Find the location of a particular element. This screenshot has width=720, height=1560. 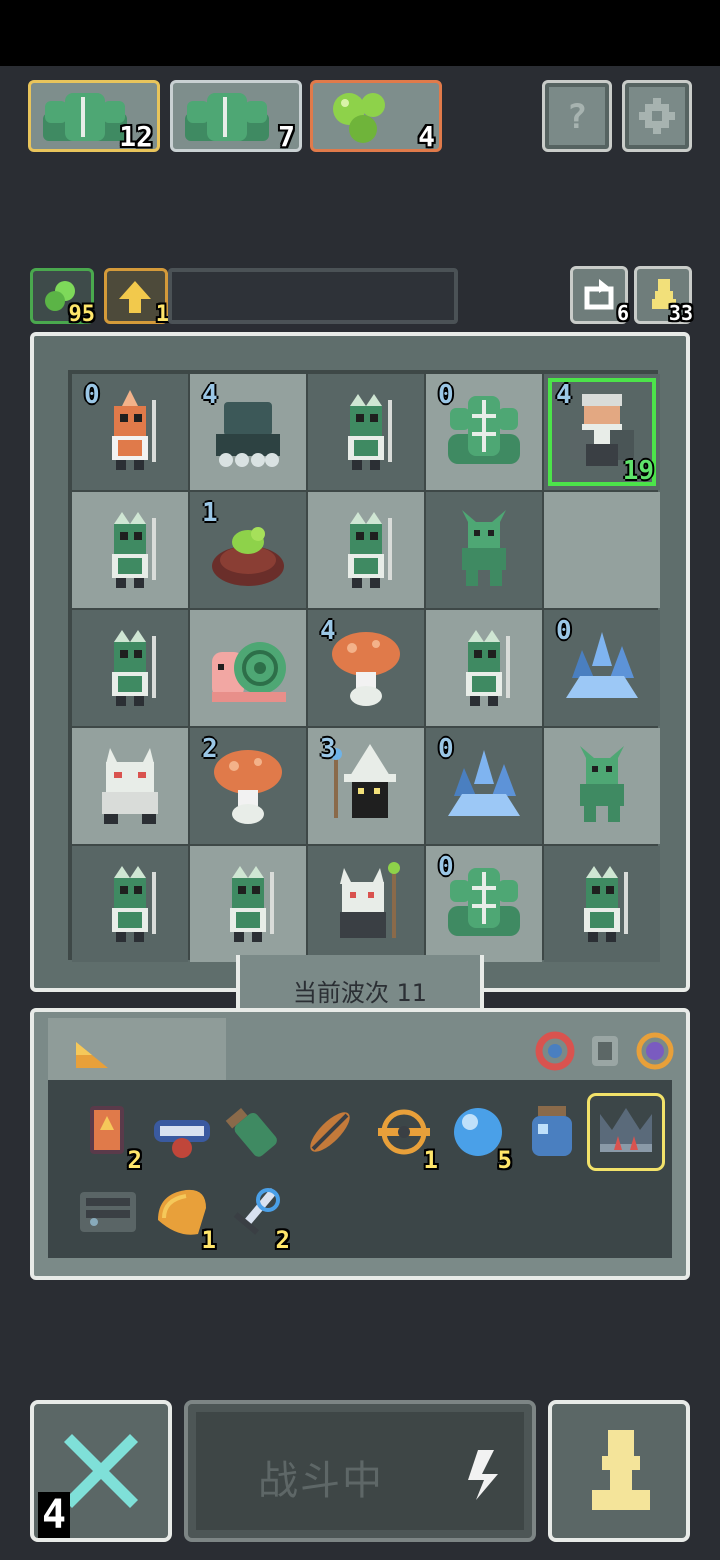

board-cell: 1 is located at coordinates (248, 550).